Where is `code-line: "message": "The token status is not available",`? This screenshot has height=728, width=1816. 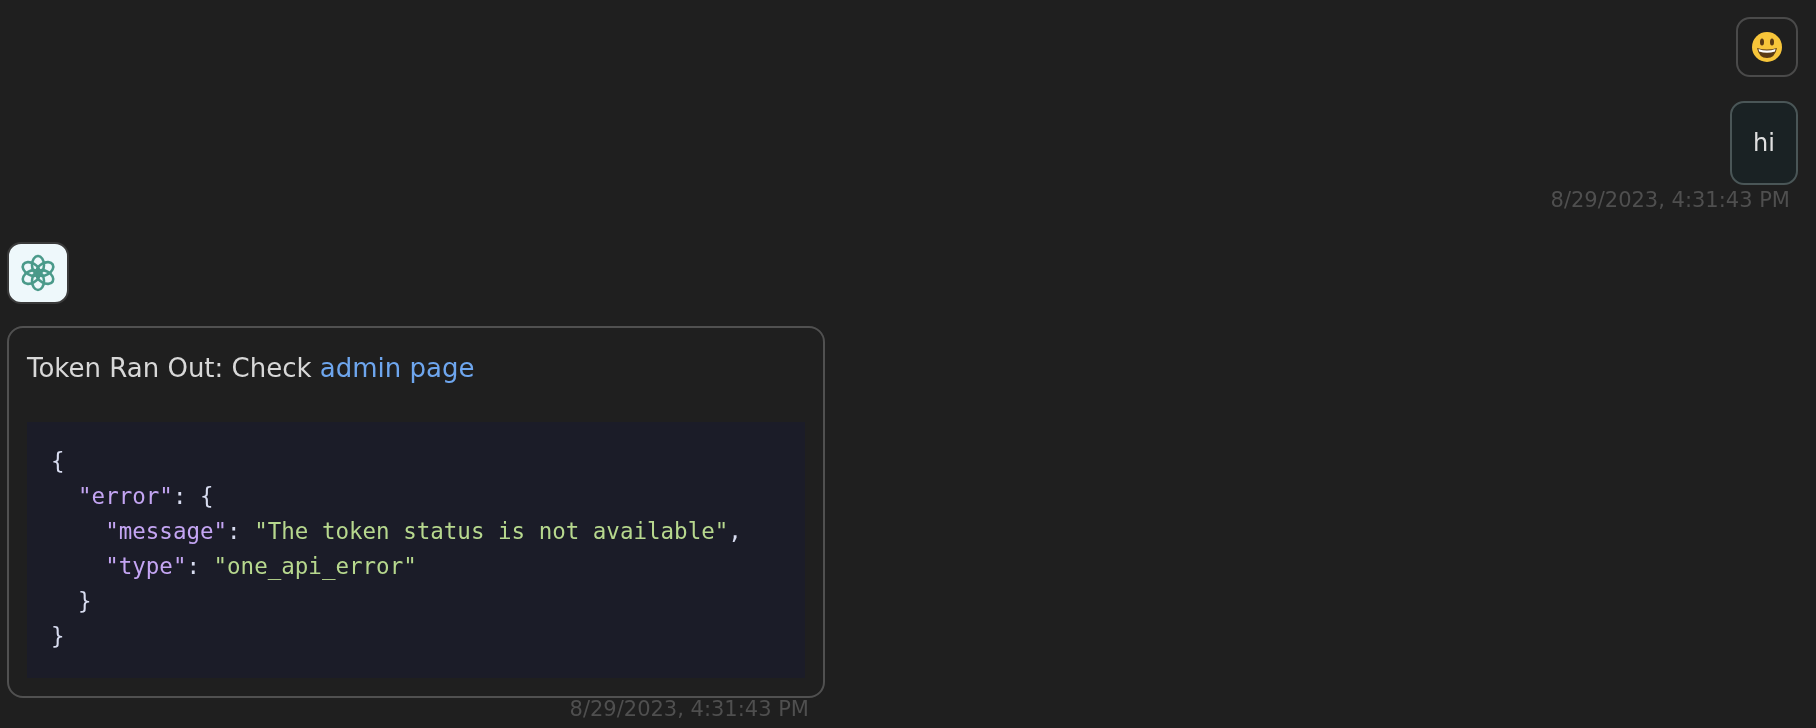
code-line: "message": "The token status is not available", is located at coordinates (424, 531).